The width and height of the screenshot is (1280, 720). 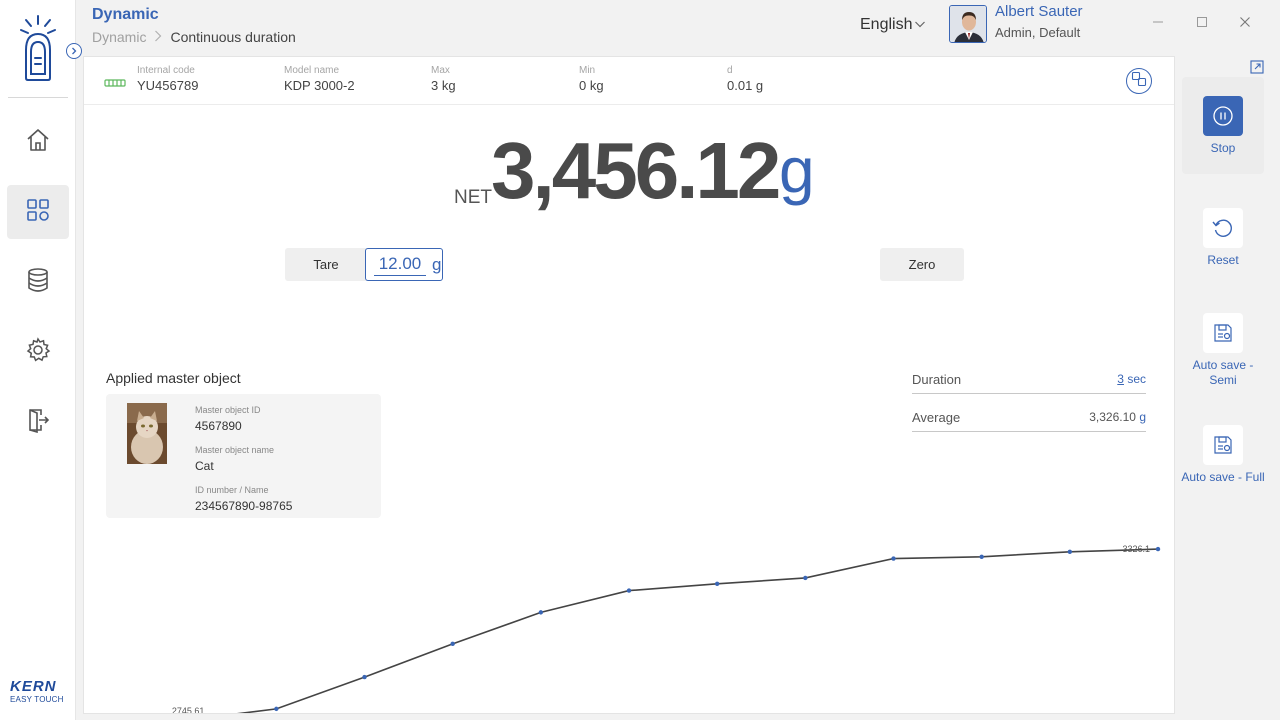 I want to click on nav-divider, so click(x=38, y=97).